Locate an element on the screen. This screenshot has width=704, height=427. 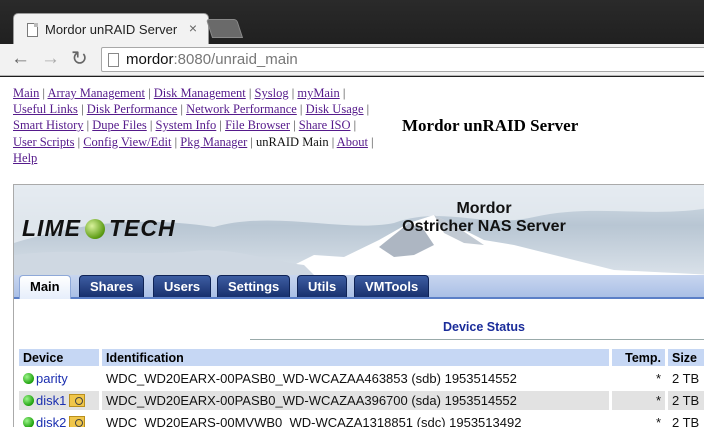
device-cell: disk2 is located at coordinates (59, 420).